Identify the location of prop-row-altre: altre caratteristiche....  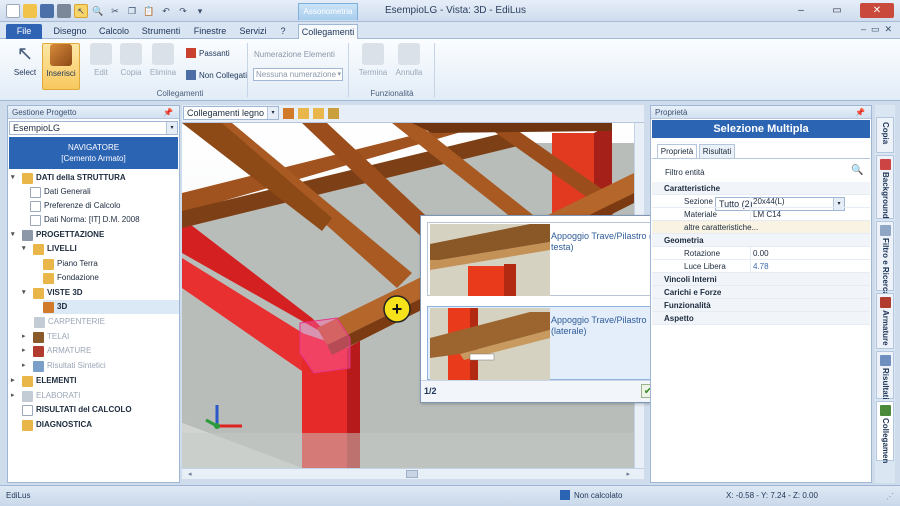
(761, 227).